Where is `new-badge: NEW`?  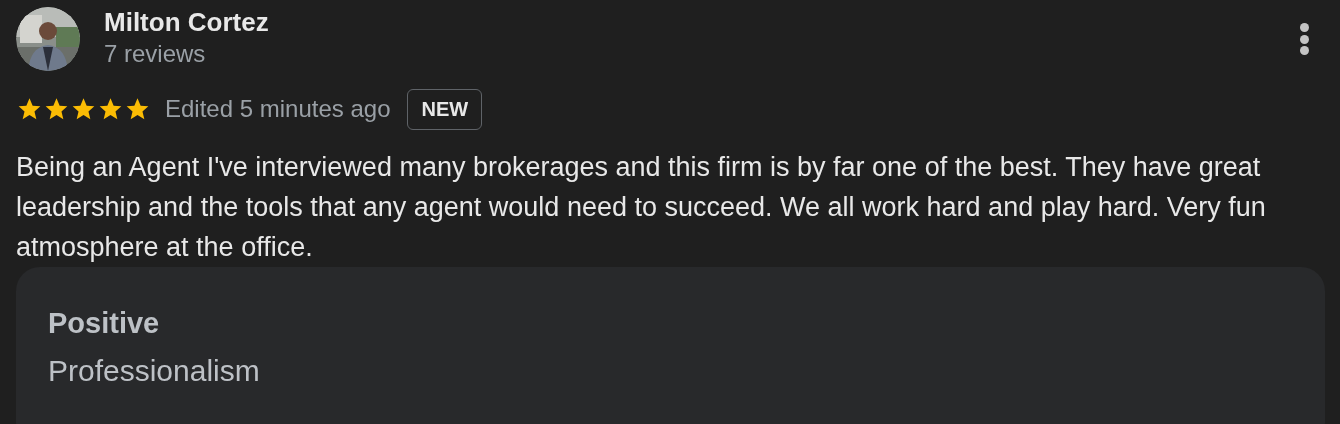 new-badge: NEW is located at coordinates (445, 109).